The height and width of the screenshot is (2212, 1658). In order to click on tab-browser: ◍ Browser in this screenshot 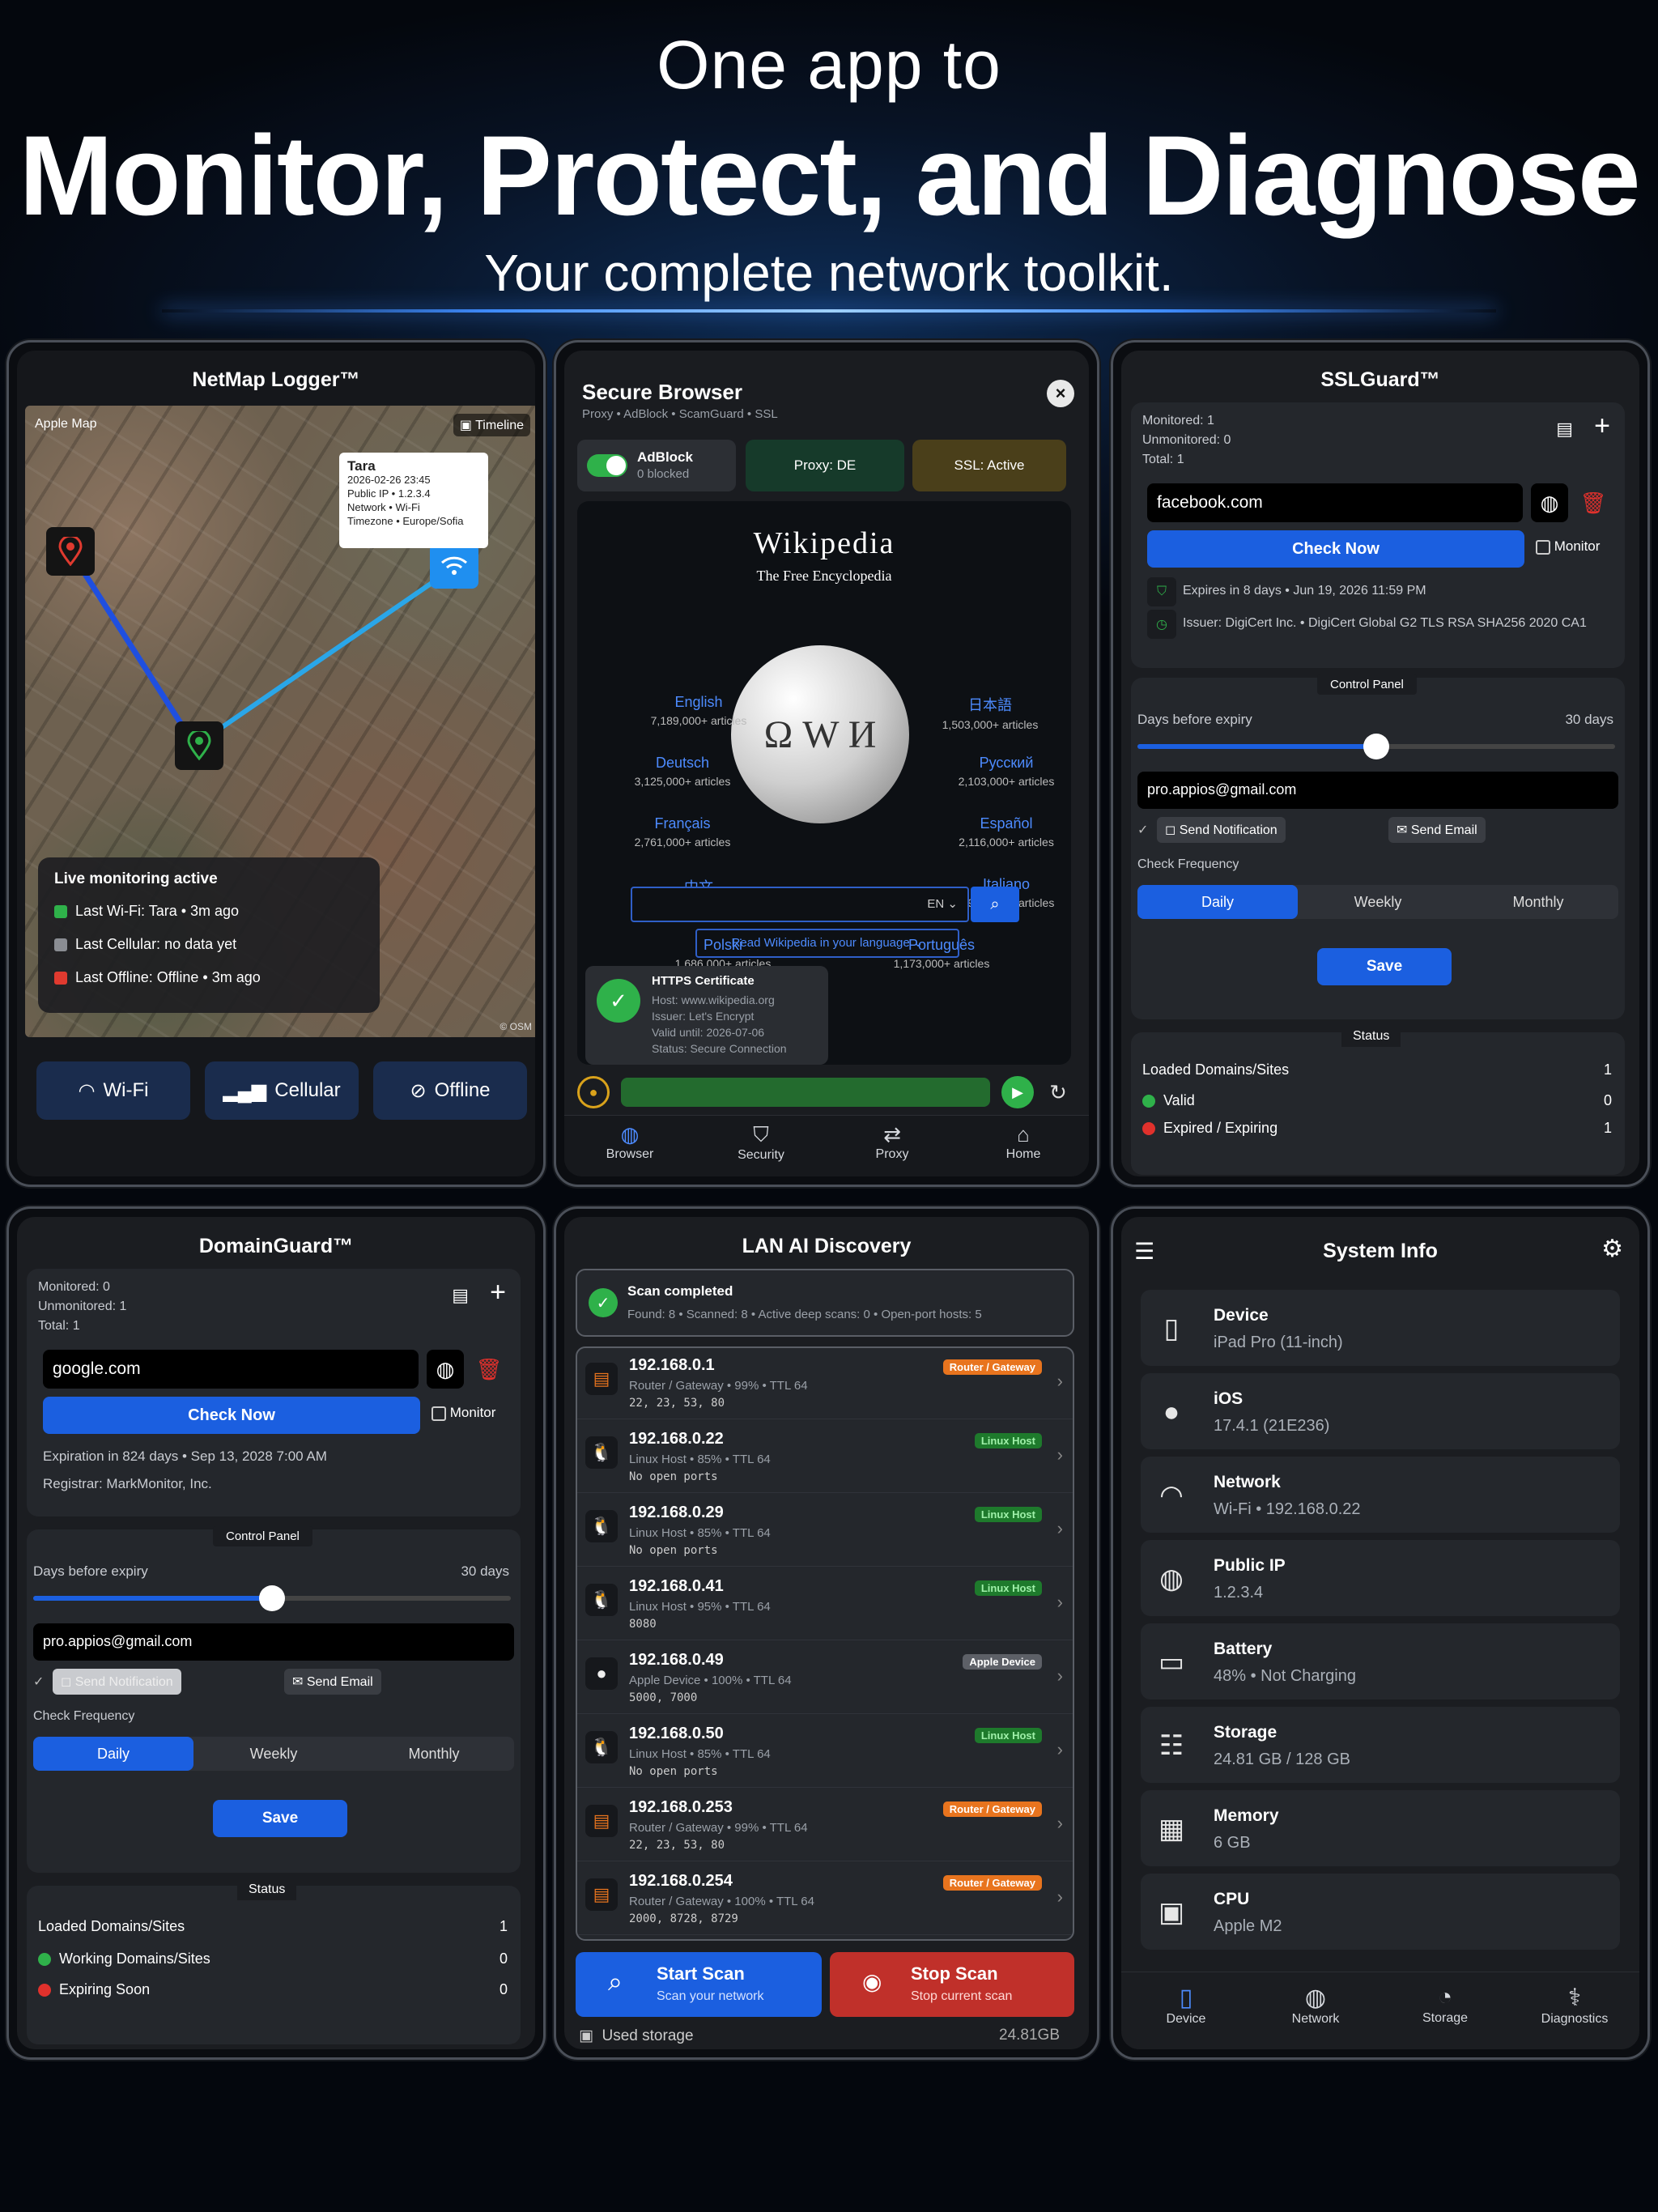, I will do `click(629, 1149)`.